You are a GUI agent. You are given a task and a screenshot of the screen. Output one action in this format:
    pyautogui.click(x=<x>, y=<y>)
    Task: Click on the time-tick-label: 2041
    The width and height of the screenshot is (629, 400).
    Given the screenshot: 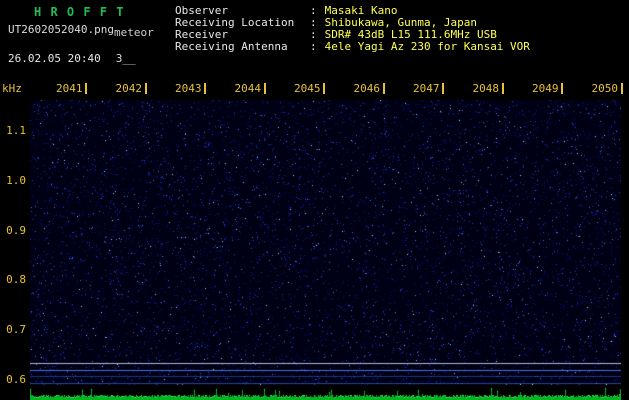 What is the action you would take?
    pyautogui.click(x=69, y=88)
    